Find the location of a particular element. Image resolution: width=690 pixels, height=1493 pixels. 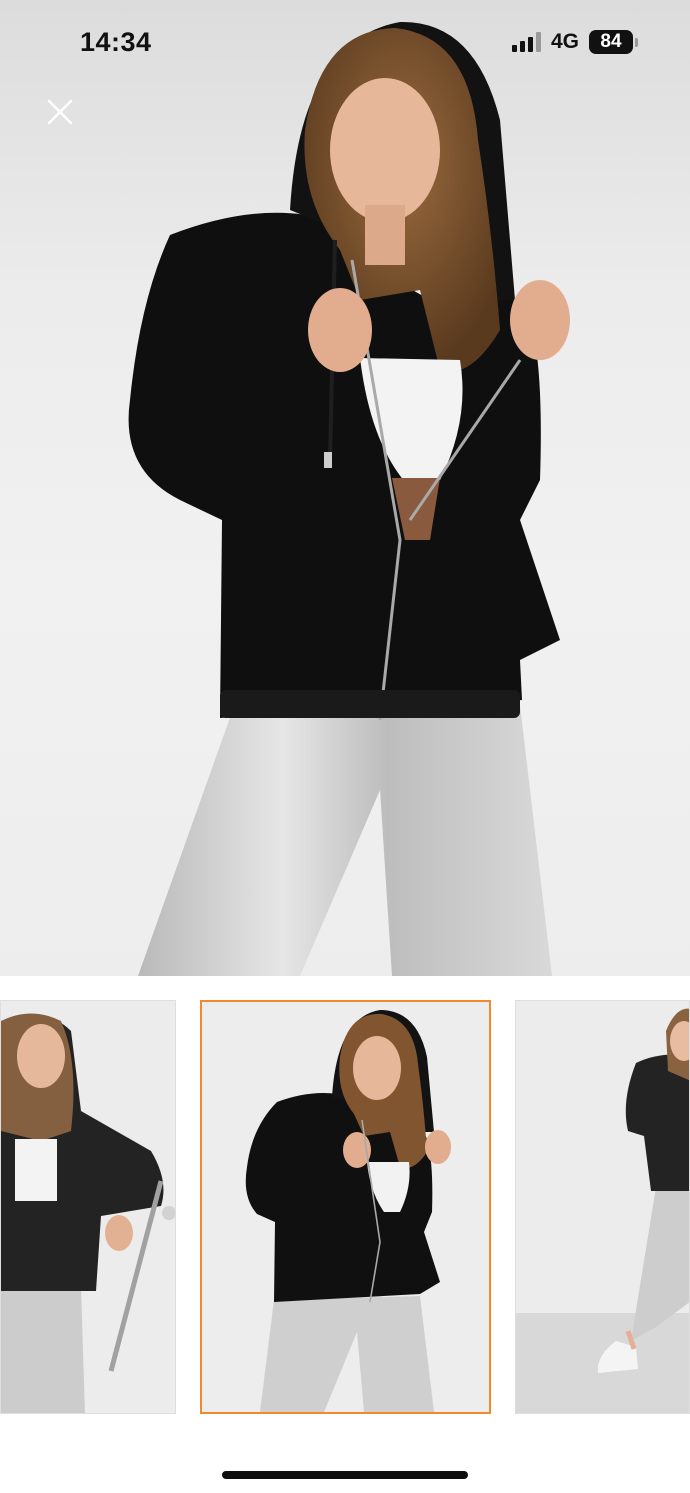

thumbnail-3-photo is located at coordinates (602, 1210).